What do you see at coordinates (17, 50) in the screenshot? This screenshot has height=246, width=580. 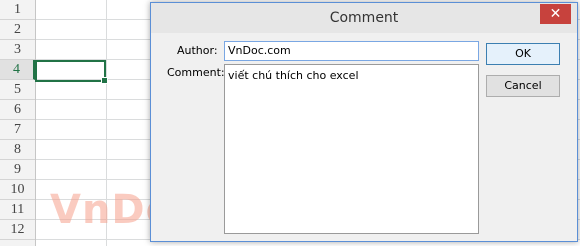 I see `row-number: 3` at bounding box center [17, 50].